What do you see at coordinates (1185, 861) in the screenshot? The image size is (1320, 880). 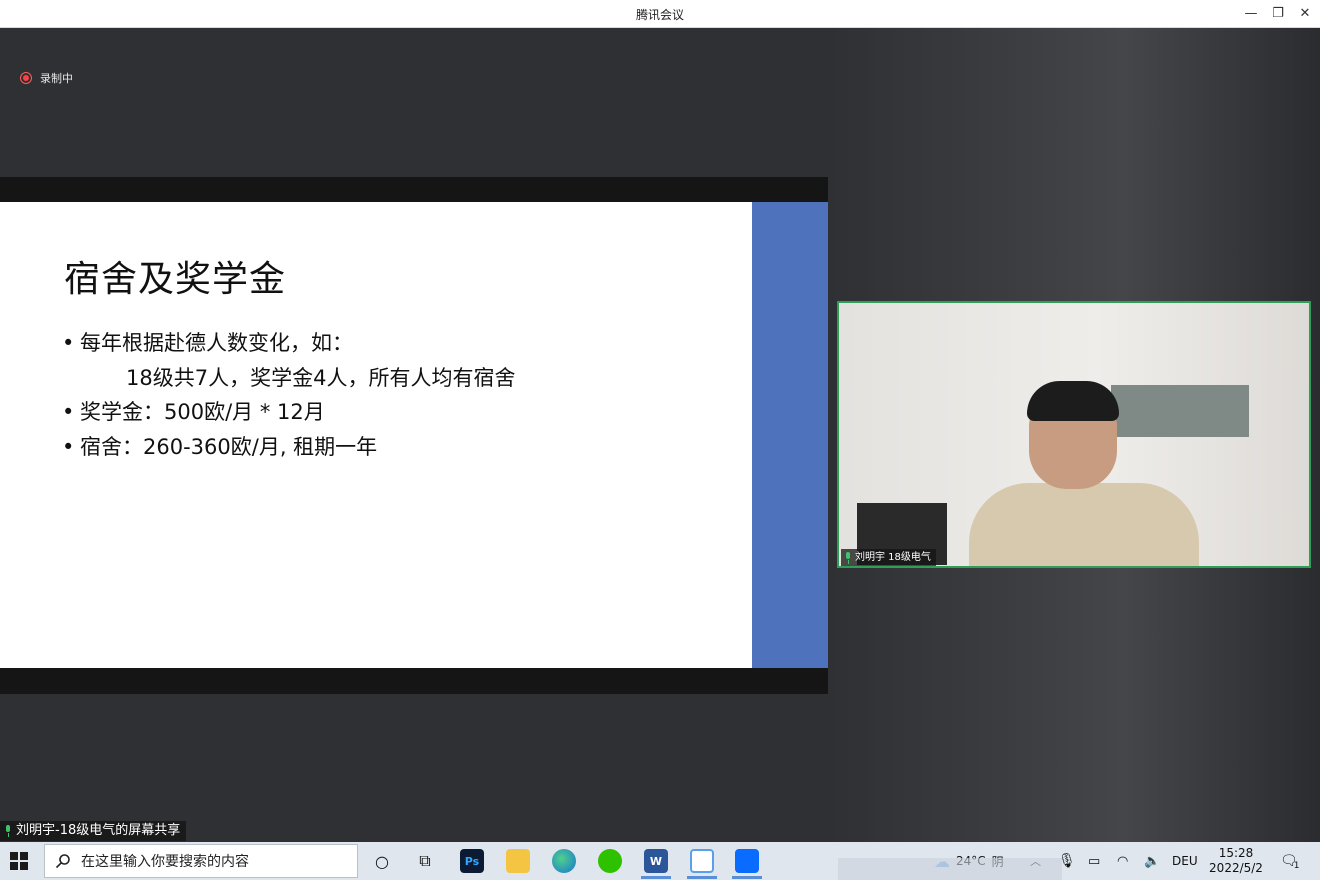 I see `input-language: DEU` at bounding box center [1185, 861].